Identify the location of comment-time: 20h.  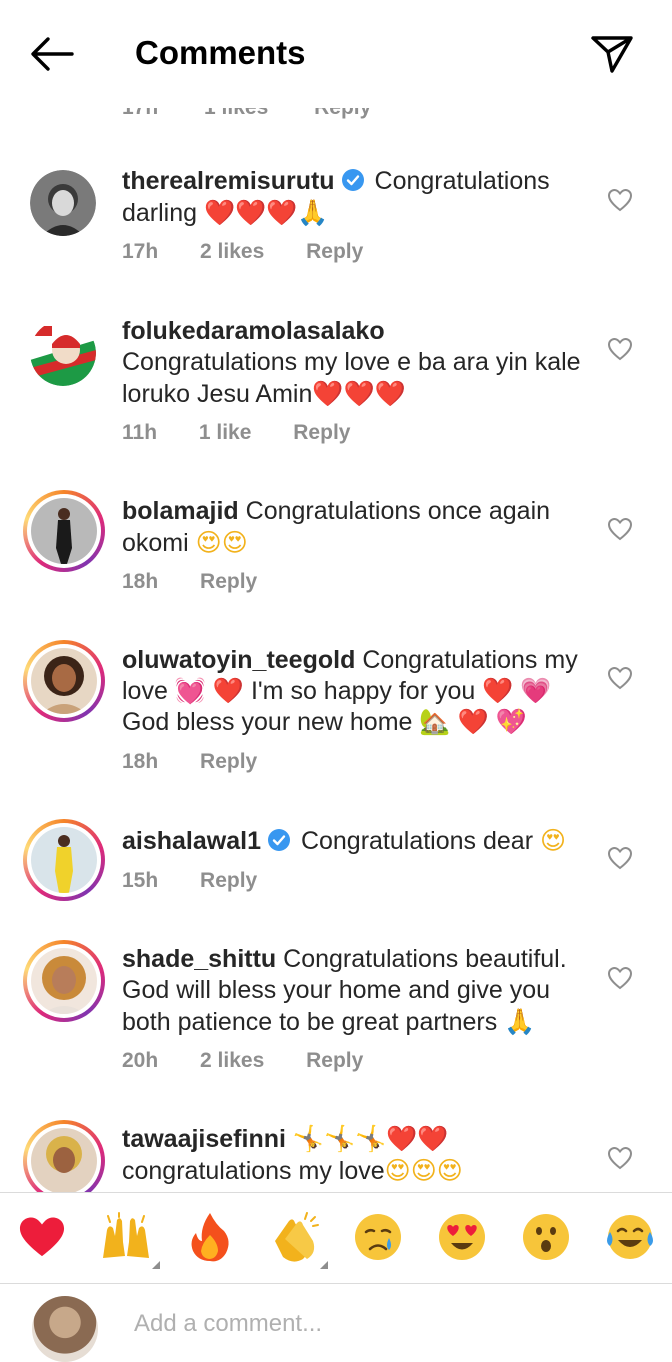
(140, 1060).